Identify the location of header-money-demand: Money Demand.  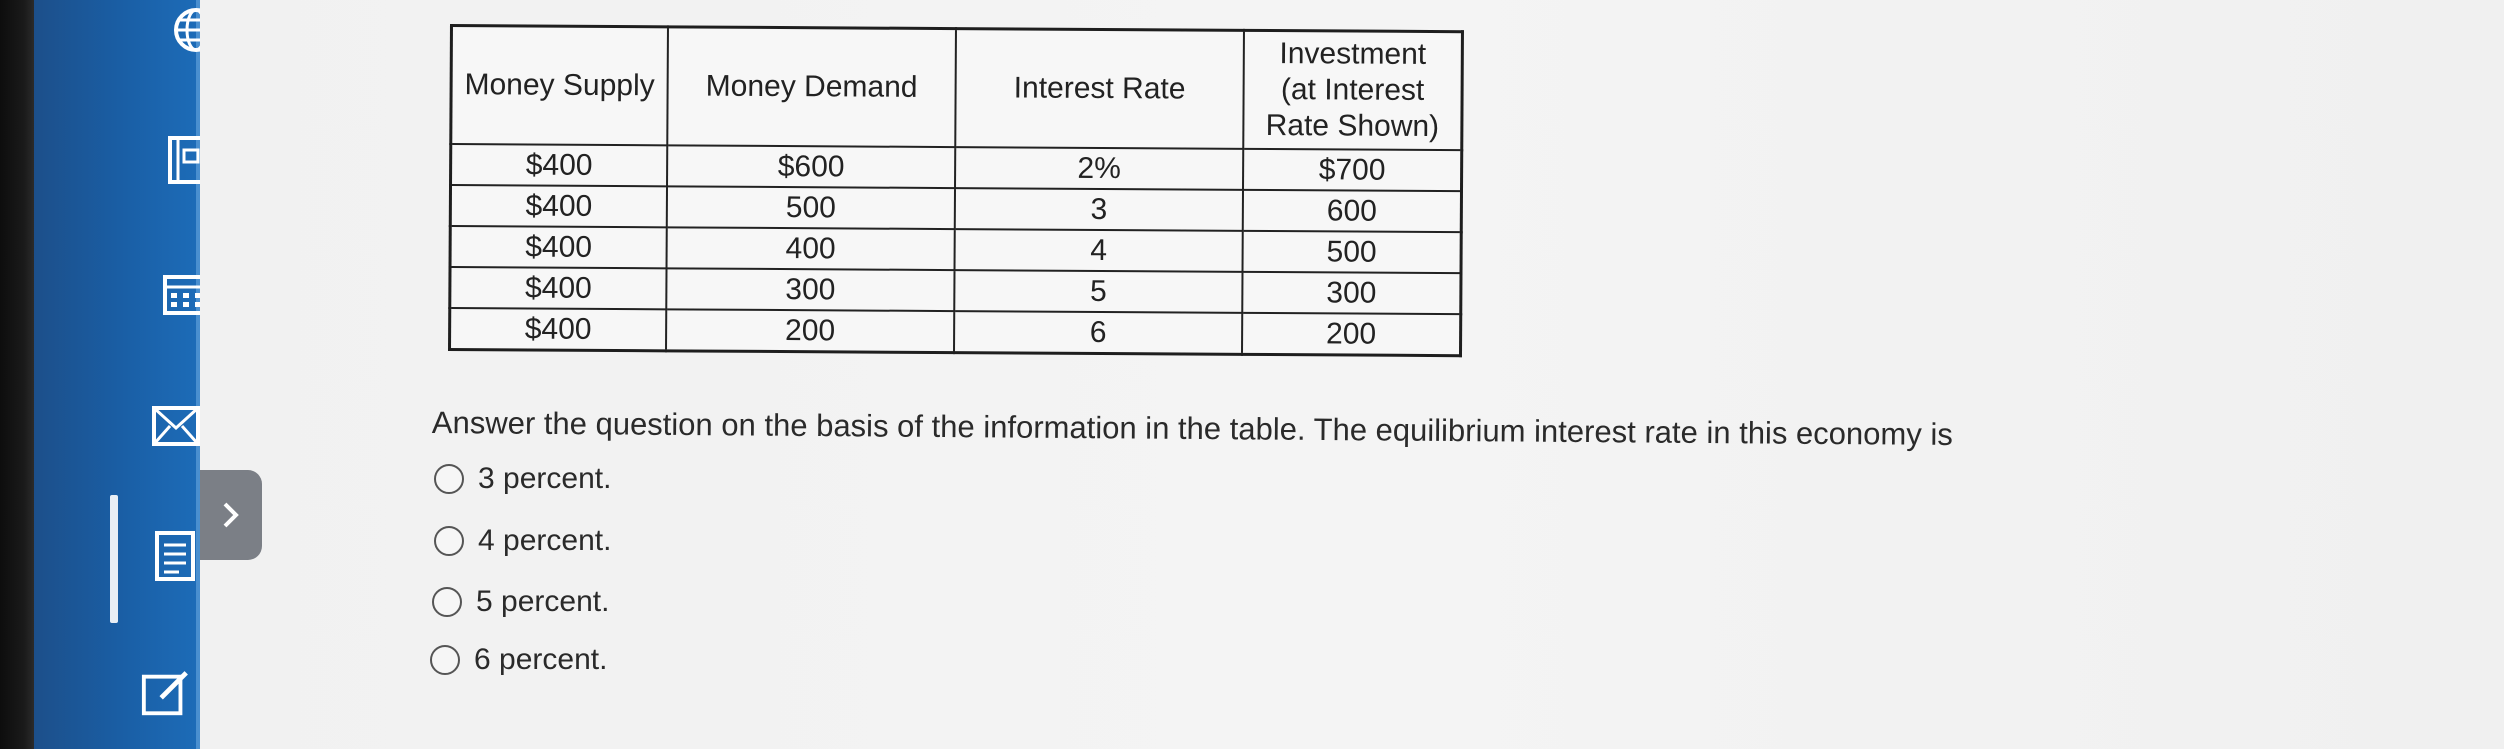
(811, 87).